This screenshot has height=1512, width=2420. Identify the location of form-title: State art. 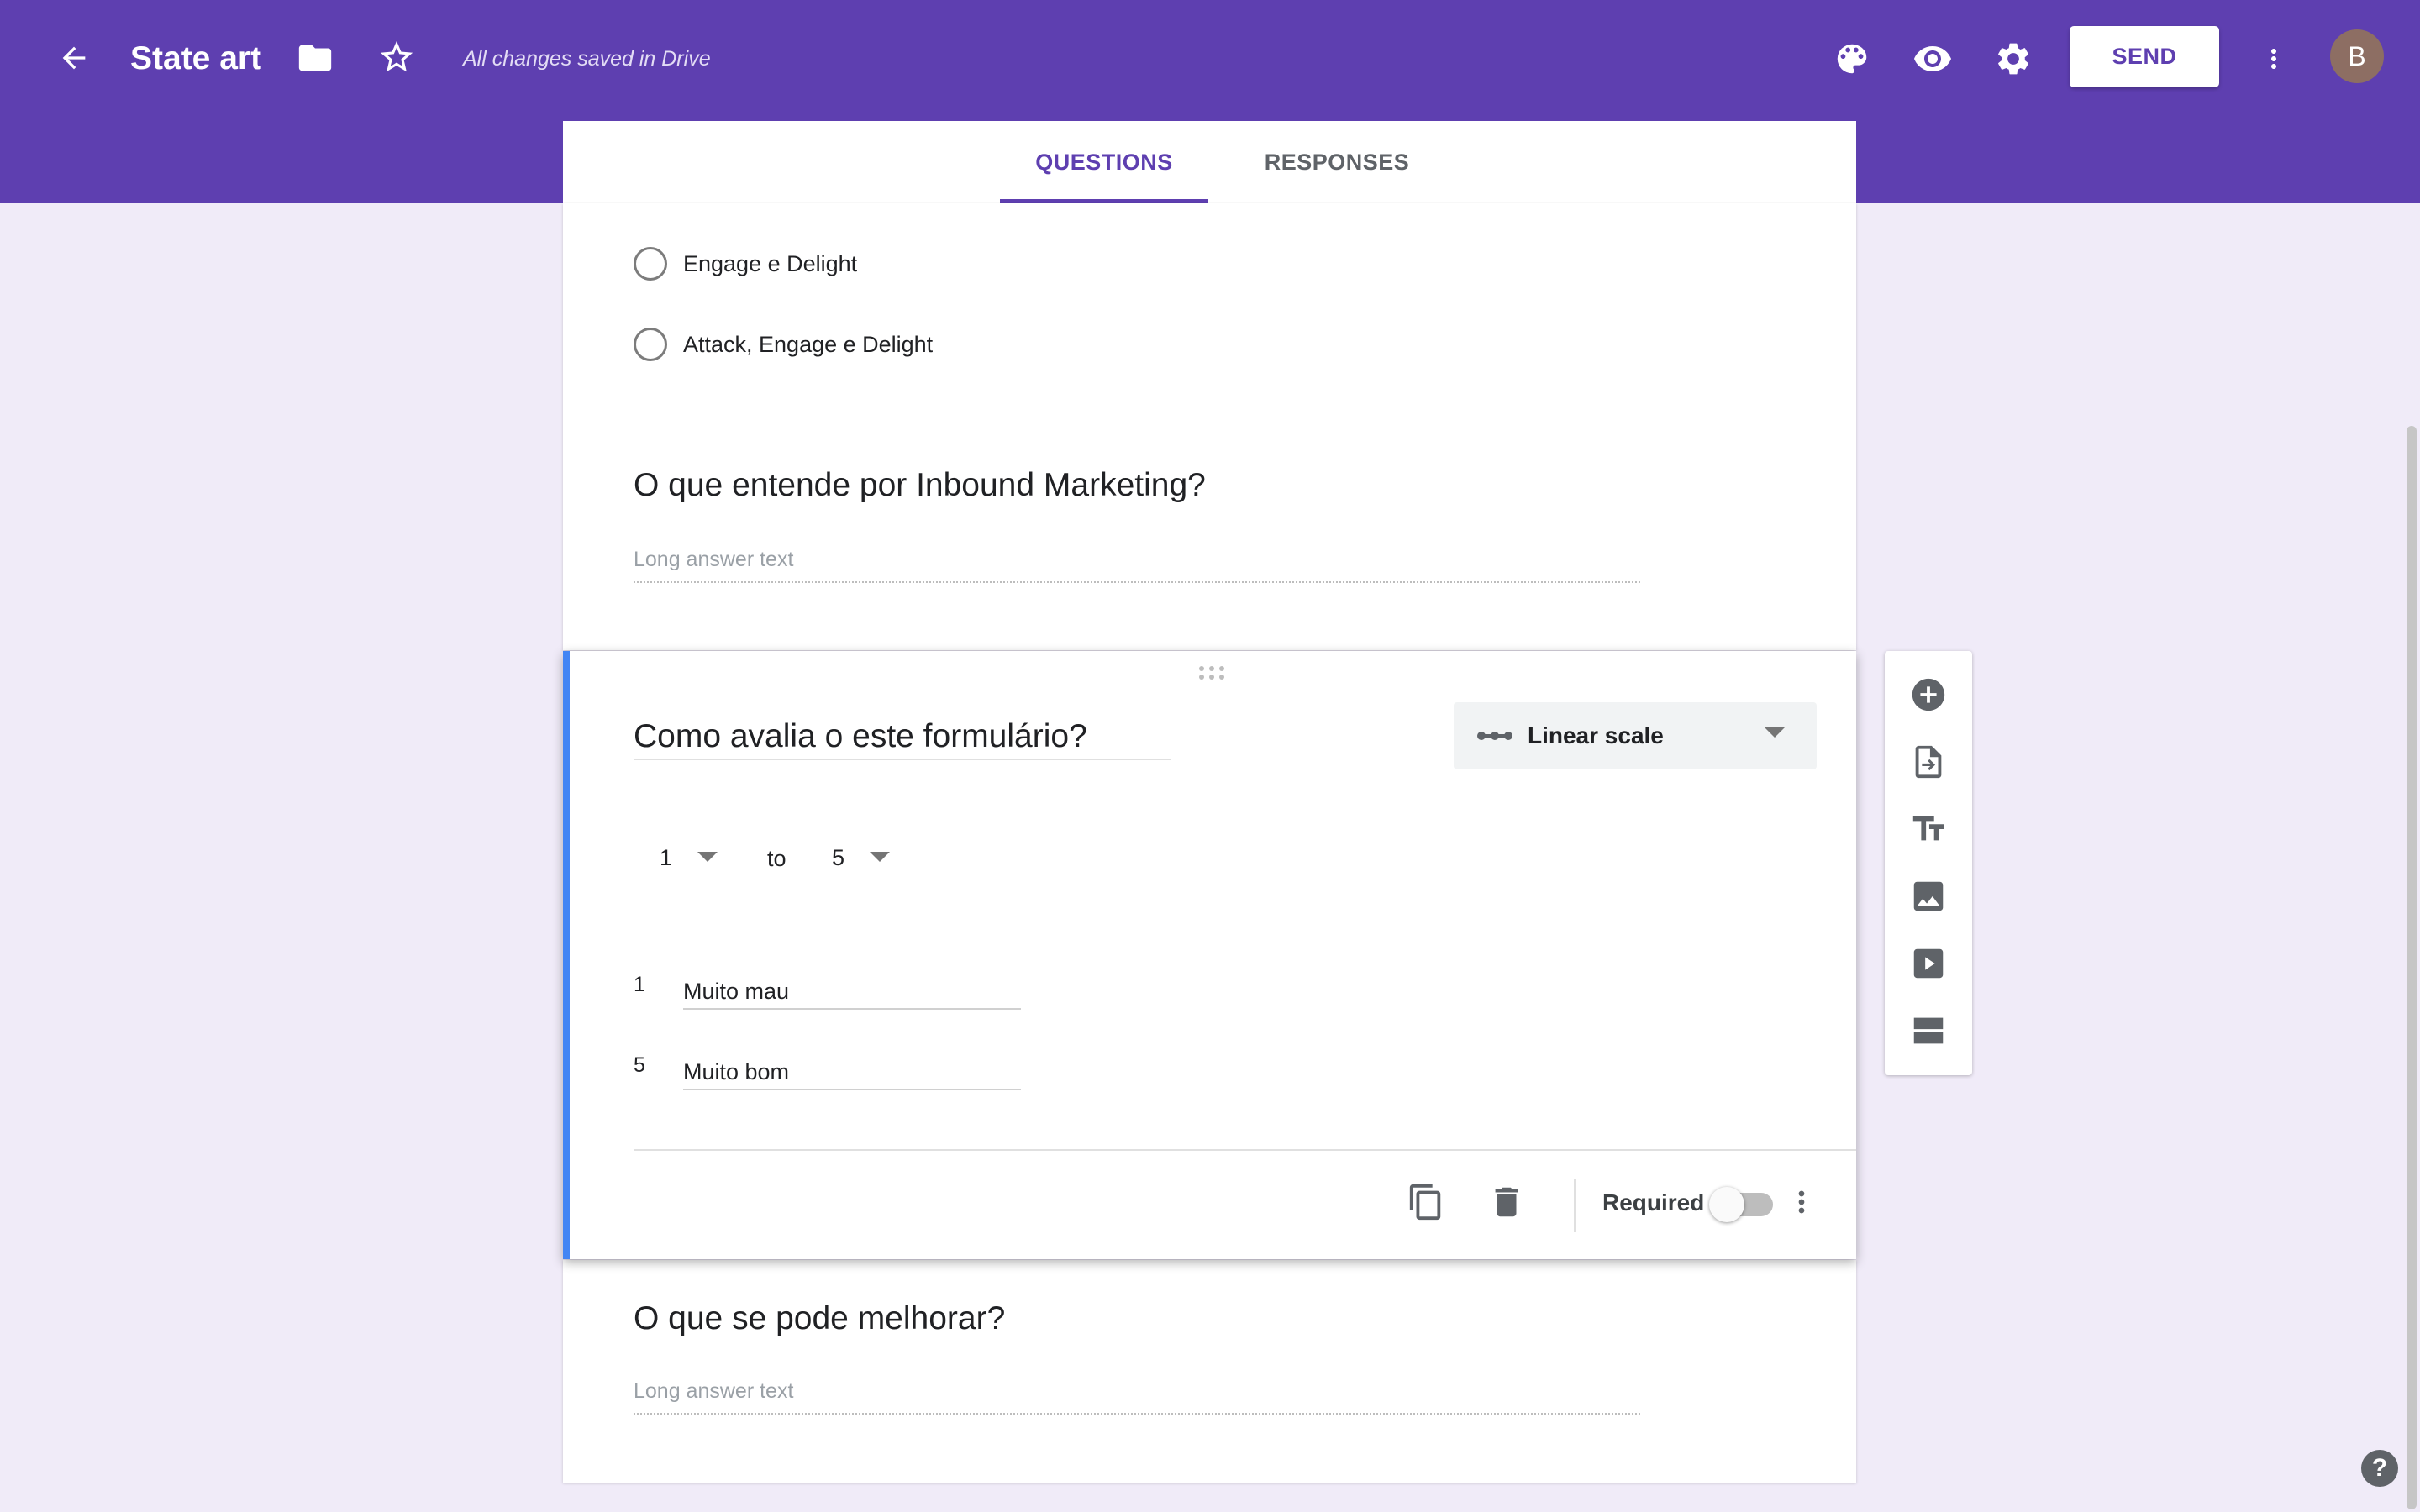
(195, 59).